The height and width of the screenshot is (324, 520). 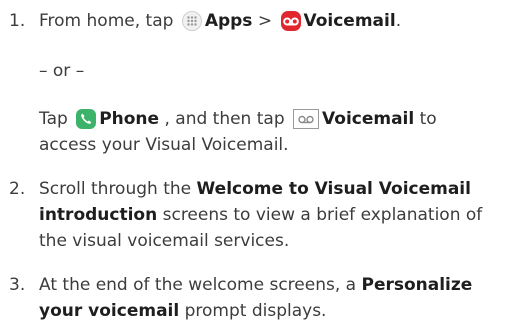 I want to click on step-text: screens to view a brief explanation of, so click(x=322, y=215).